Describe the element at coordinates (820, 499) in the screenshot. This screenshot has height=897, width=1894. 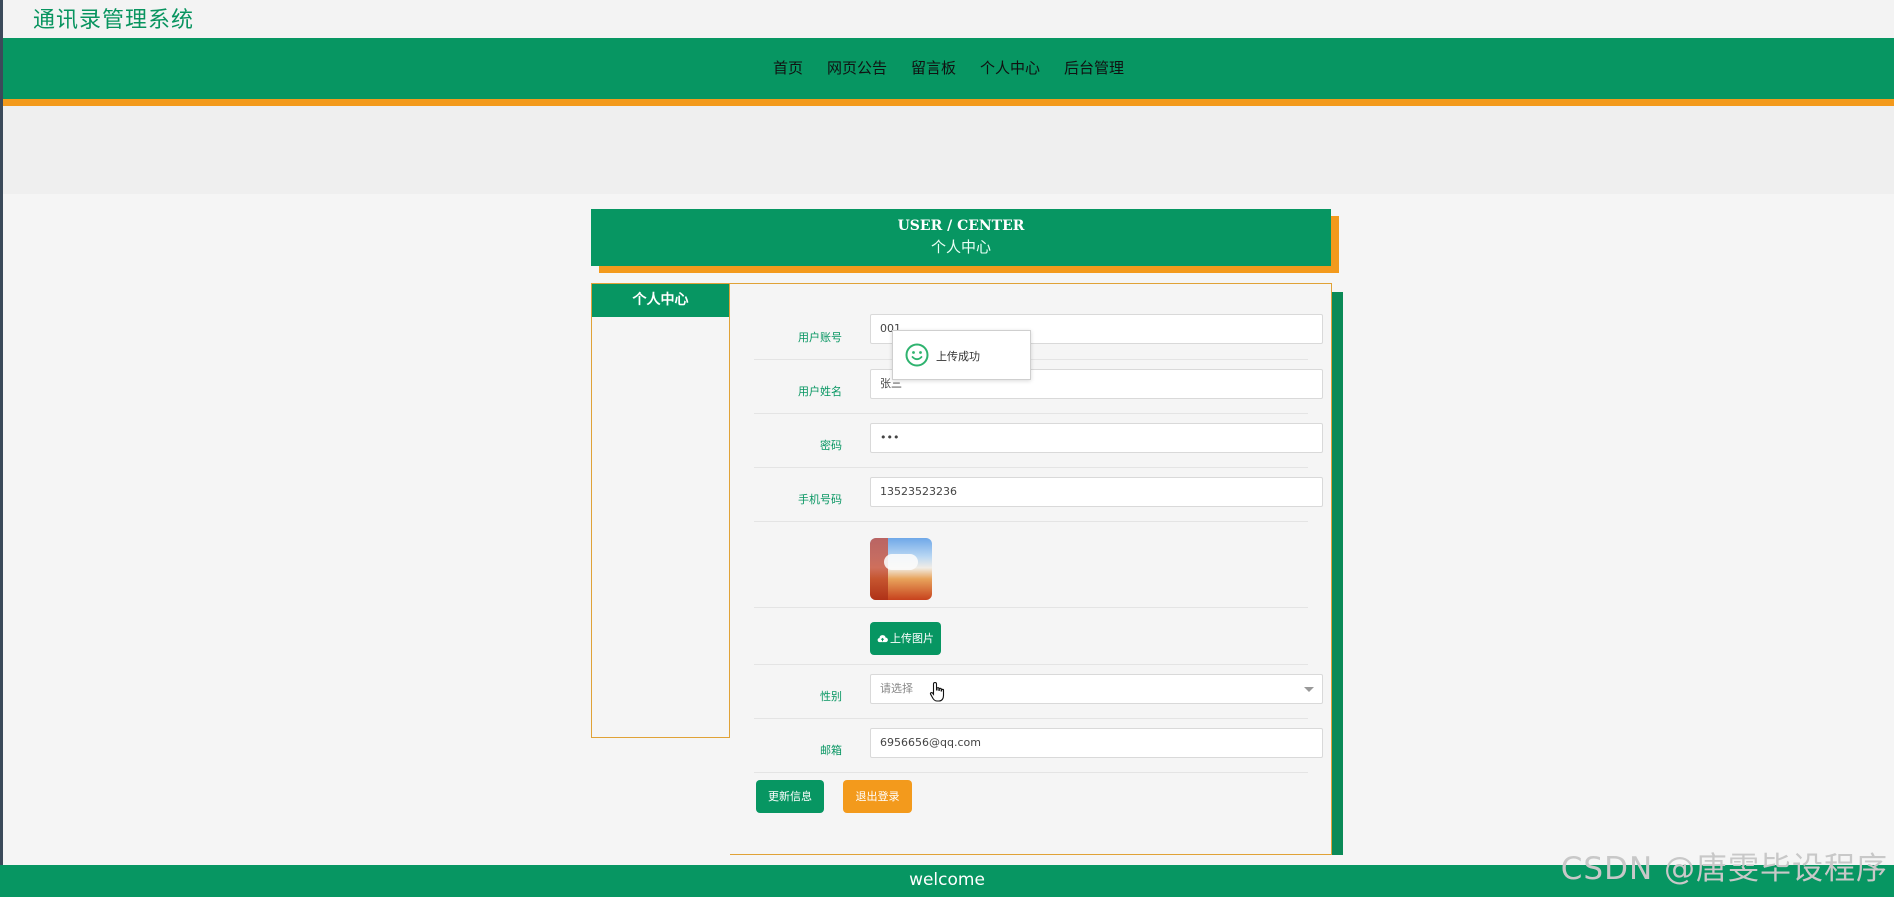
I see `phone-label: 手机号码` at that location.